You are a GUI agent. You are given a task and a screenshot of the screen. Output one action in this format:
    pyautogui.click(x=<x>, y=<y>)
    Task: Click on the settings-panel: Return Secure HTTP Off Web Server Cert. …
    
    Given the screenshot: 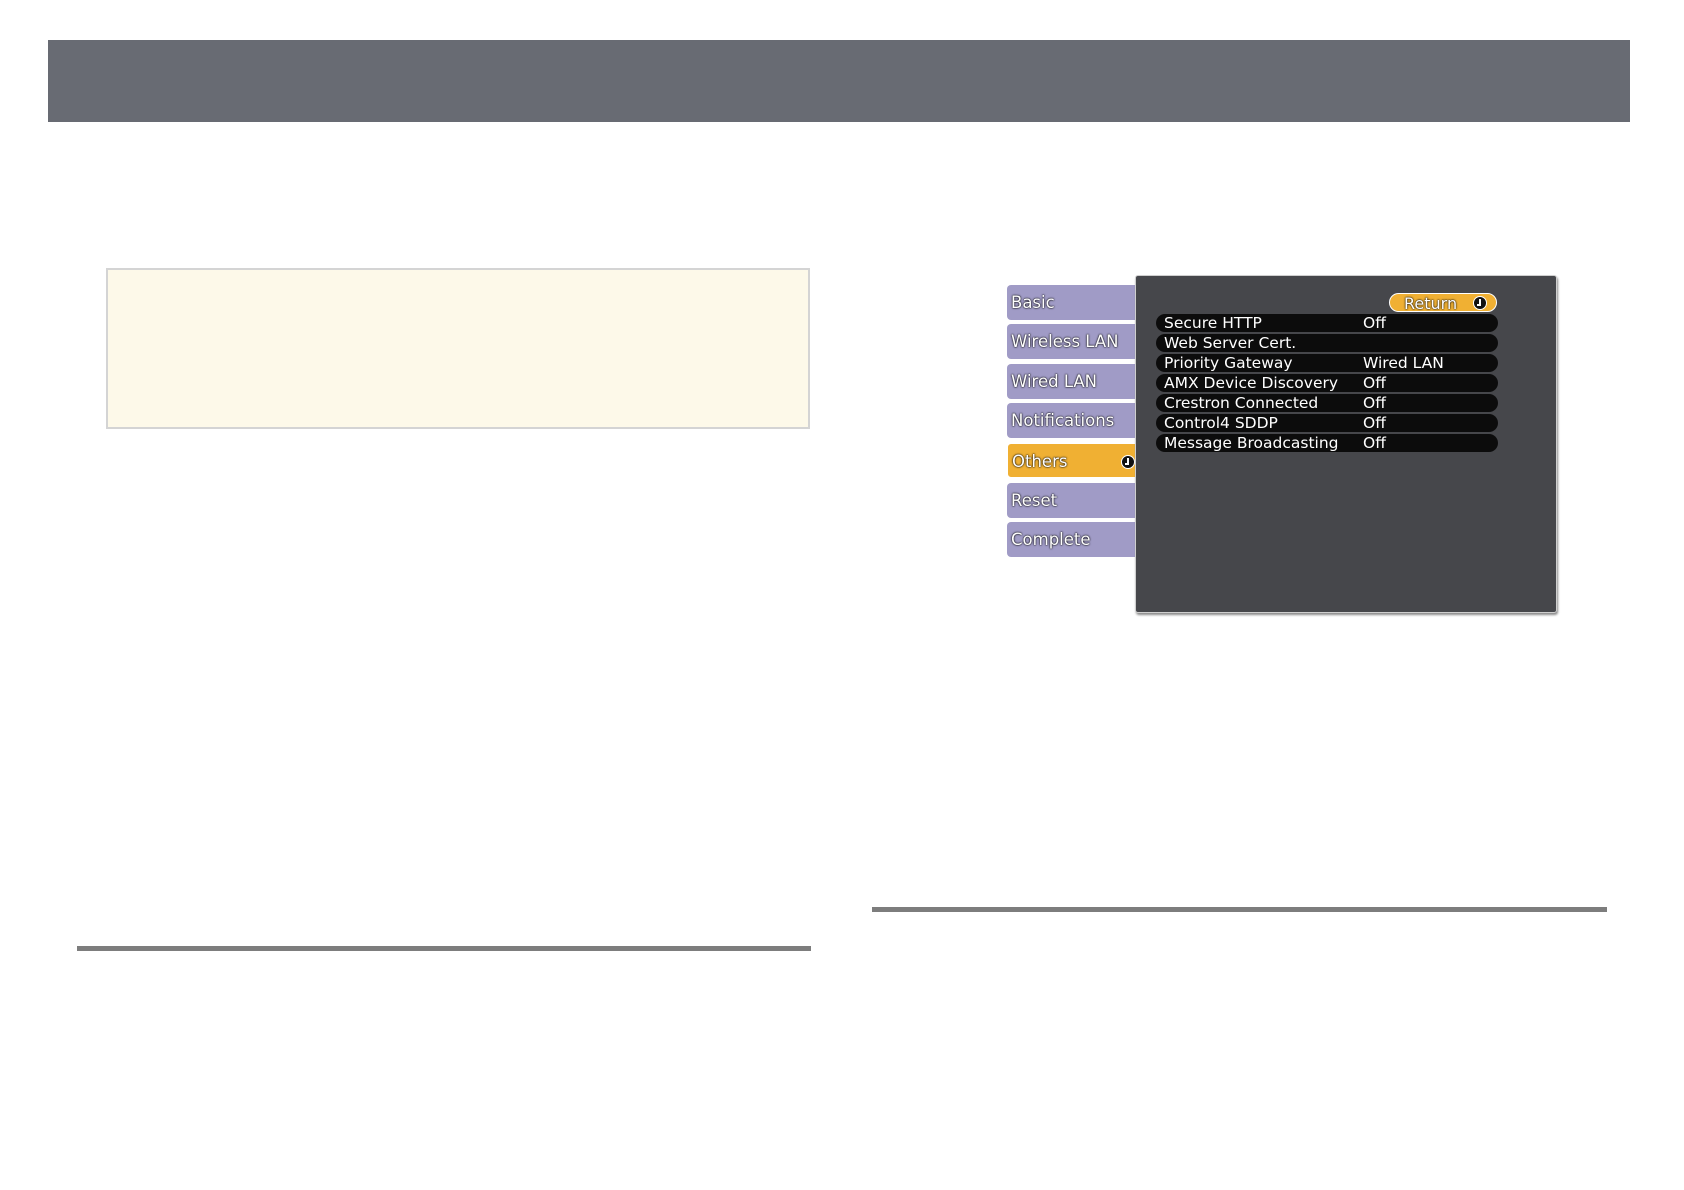 What is the action you would take?
    pyautogui.click(x=1346, y=444)
    